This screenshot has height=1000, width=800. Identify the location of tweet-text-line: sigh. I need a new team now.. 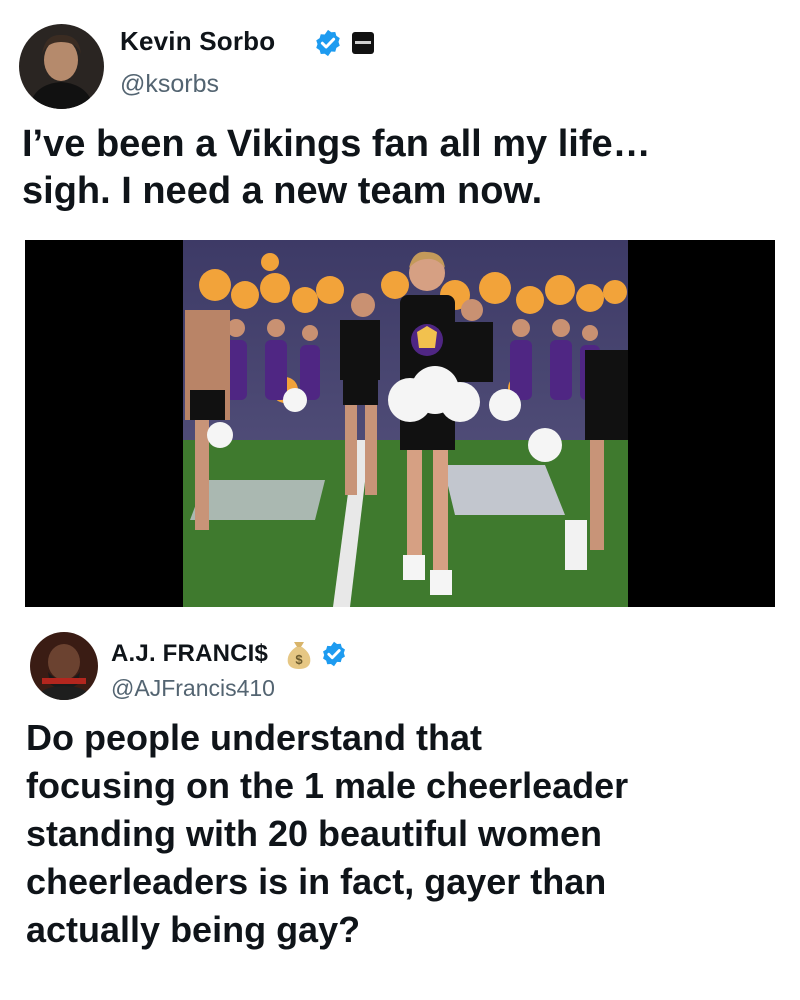
(282, 191).